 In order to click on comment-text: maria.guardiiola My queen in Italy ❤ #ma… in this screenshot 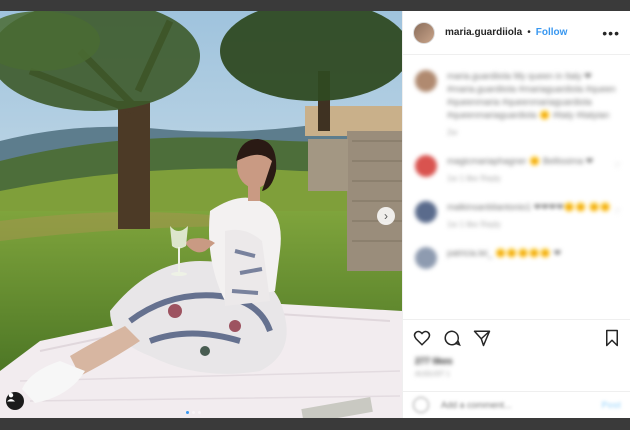, I will do `click(534, 96)`.